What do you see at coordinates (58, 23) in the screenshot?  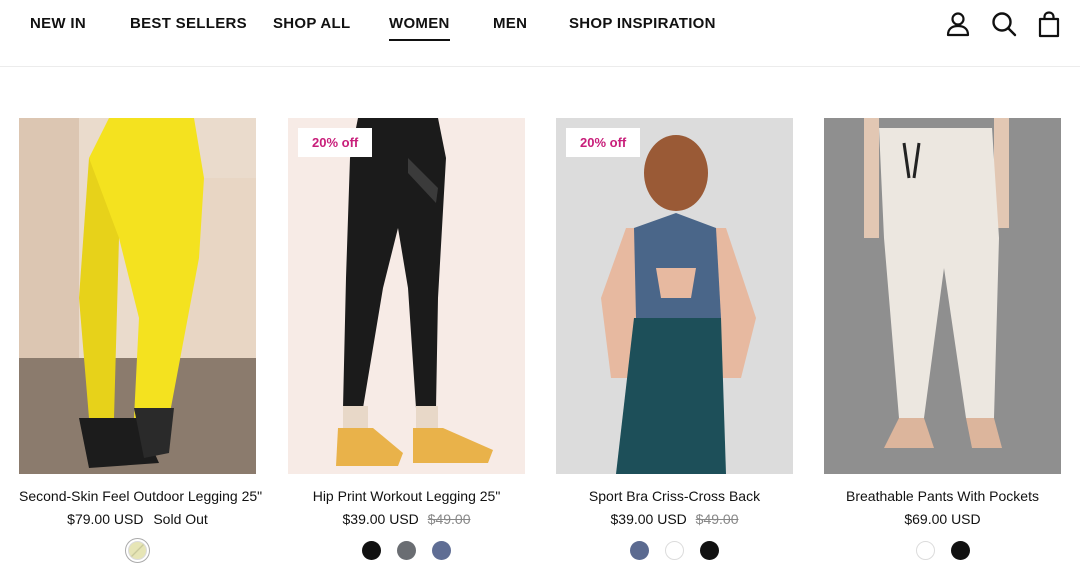 I see `nav-new-in: NEW IN` at bounding box center [58, 23].